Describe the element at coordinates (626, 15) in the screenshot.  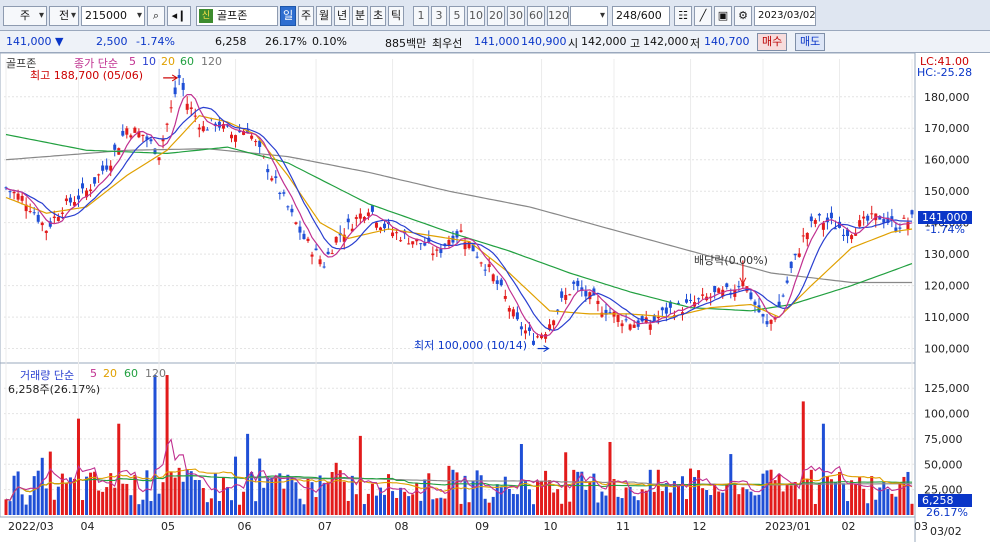
I see `bar-count: 248` at that location.